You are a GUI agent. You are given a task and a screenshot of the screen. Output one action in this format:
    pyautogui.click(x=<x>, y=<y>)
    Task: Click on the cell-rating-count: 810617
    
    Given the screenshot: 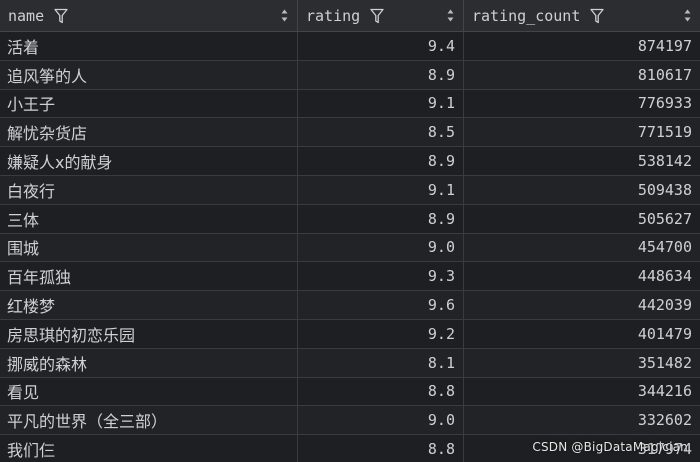 What is the action you would take?
    pyautogui.click(x=582, y=75)
    